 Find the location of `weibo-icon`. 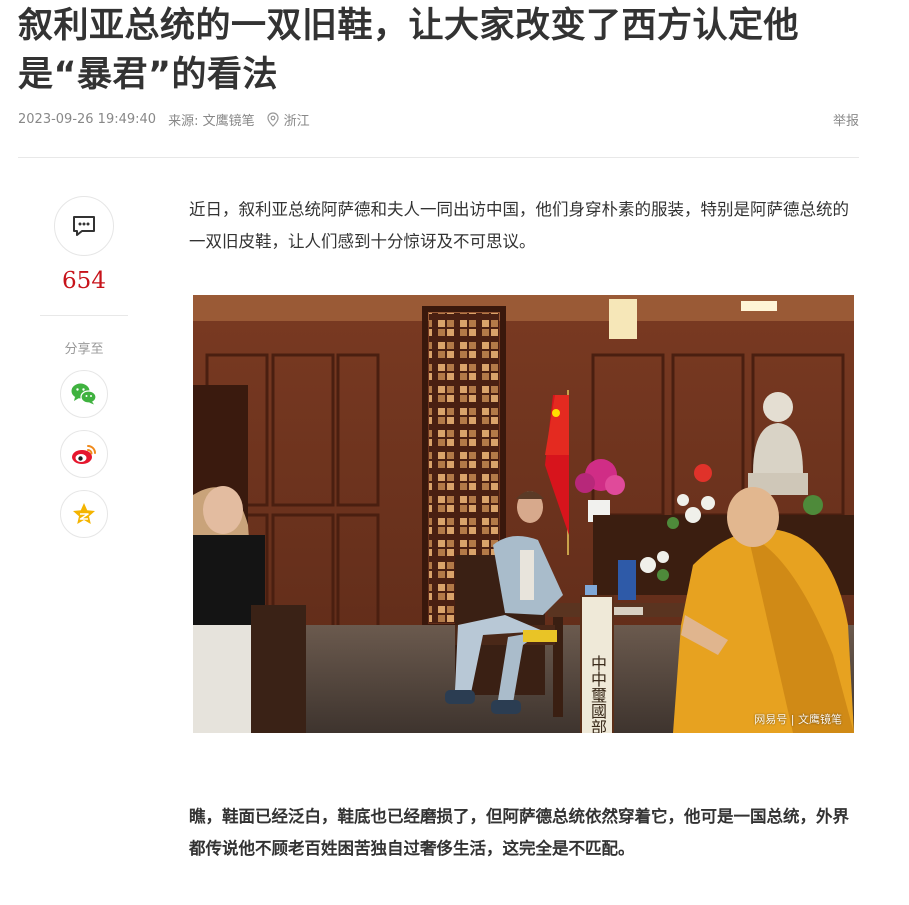

weibo-icon is located at coordinates (84, 454).